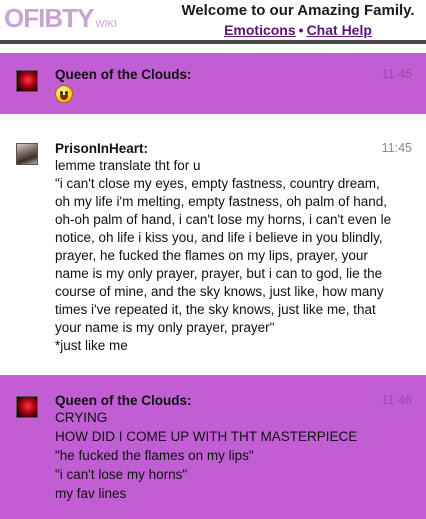 This screenshot has height=519, width=426. What do you see at coordinates (64, 94) in the screenshot?
I see `laughing-face-icon` at bounding box center [64, 94].